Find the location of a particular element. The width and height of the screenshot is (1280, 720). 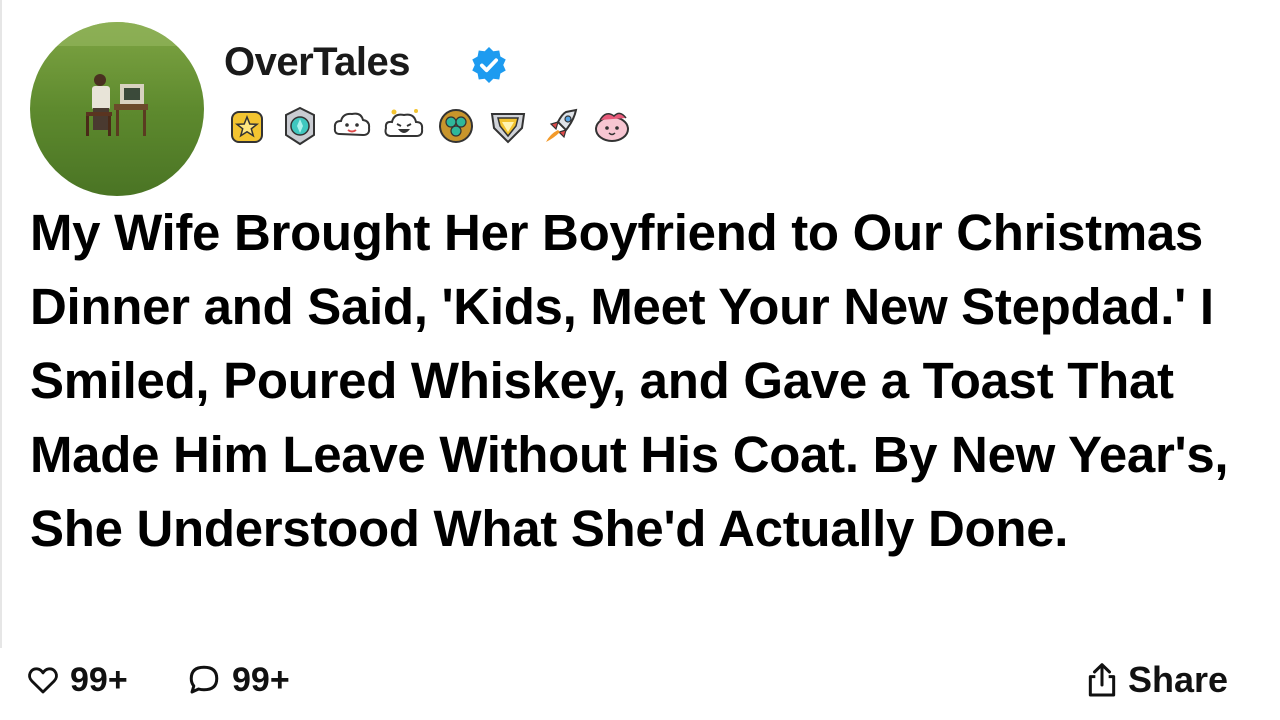

emerald-clover-badge-icon is located at coordinates (456, 126).